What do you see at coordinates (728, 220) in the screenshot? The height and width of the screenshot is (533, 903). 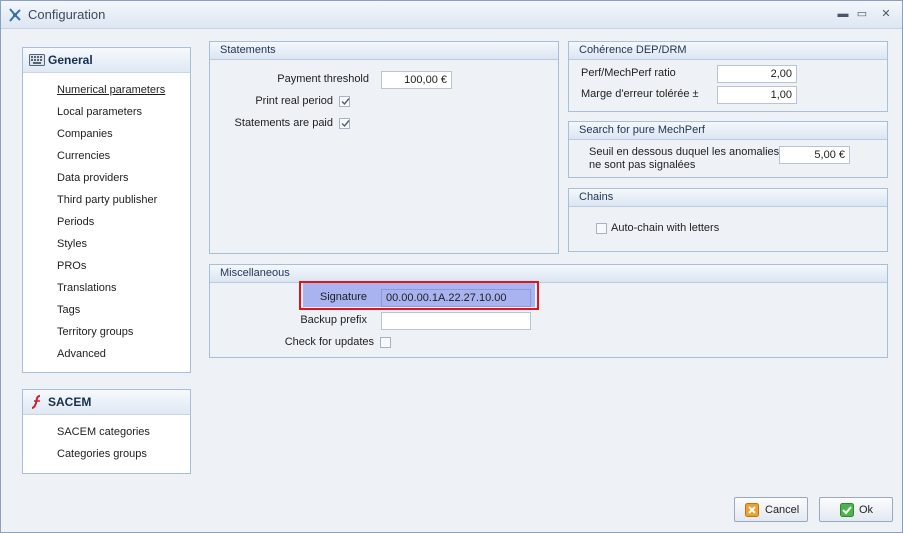 I see `chains-panel: Chains` at bounding box center [728, 220].